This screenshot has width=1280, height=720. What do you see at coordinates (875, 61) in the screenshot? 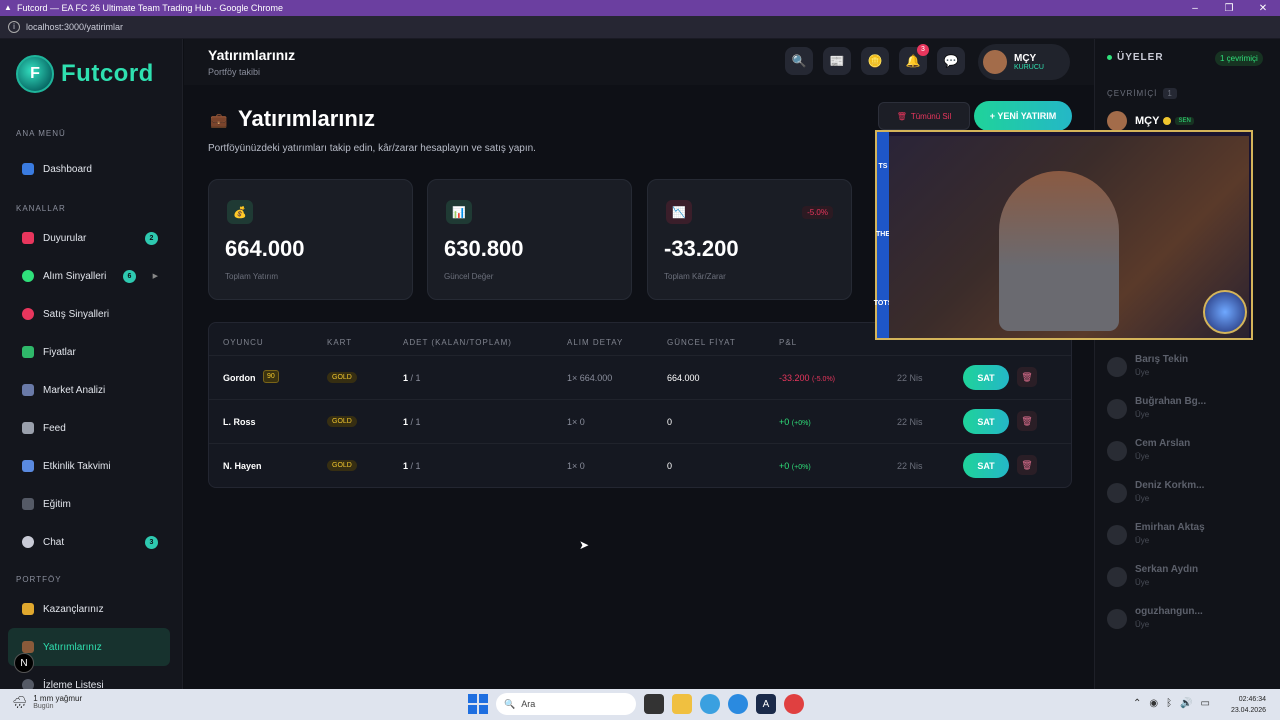
I see `coins-button: 🪙` at bounding box center [875, 61].